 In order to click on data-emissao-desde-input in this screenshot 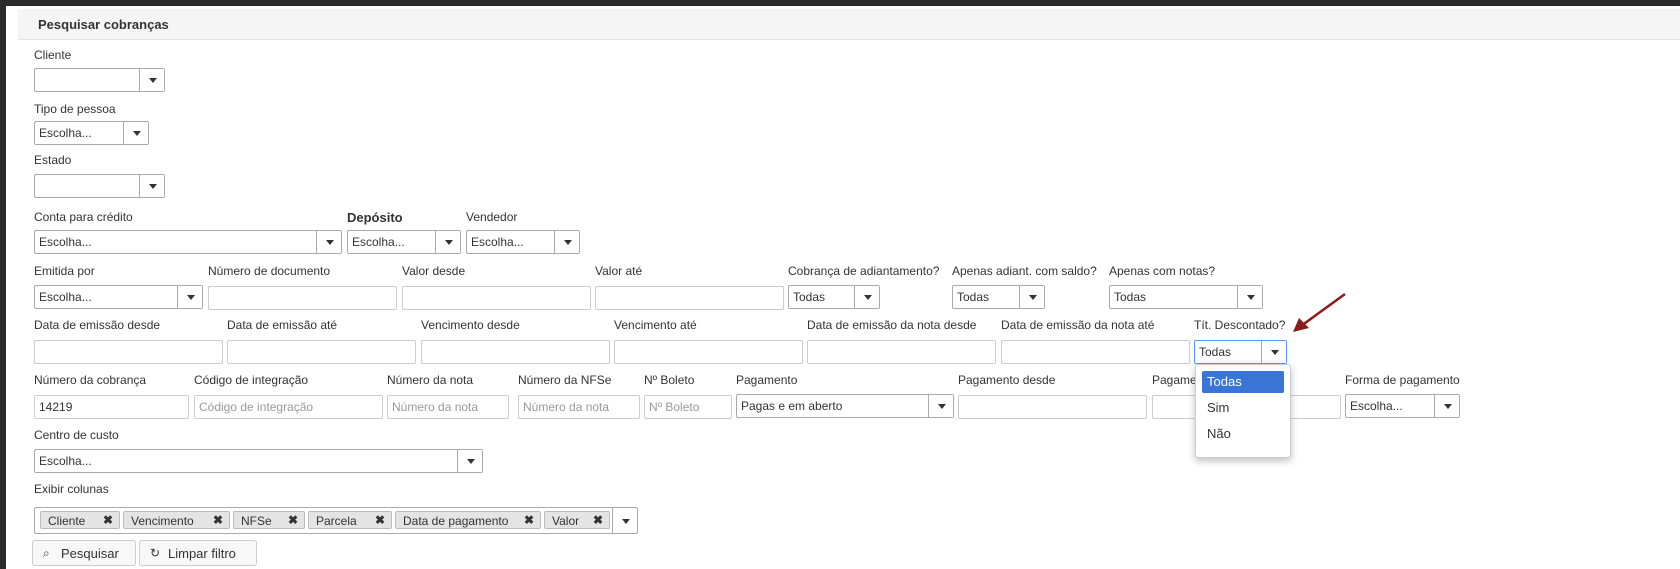, I will do `click(128, 352)`.